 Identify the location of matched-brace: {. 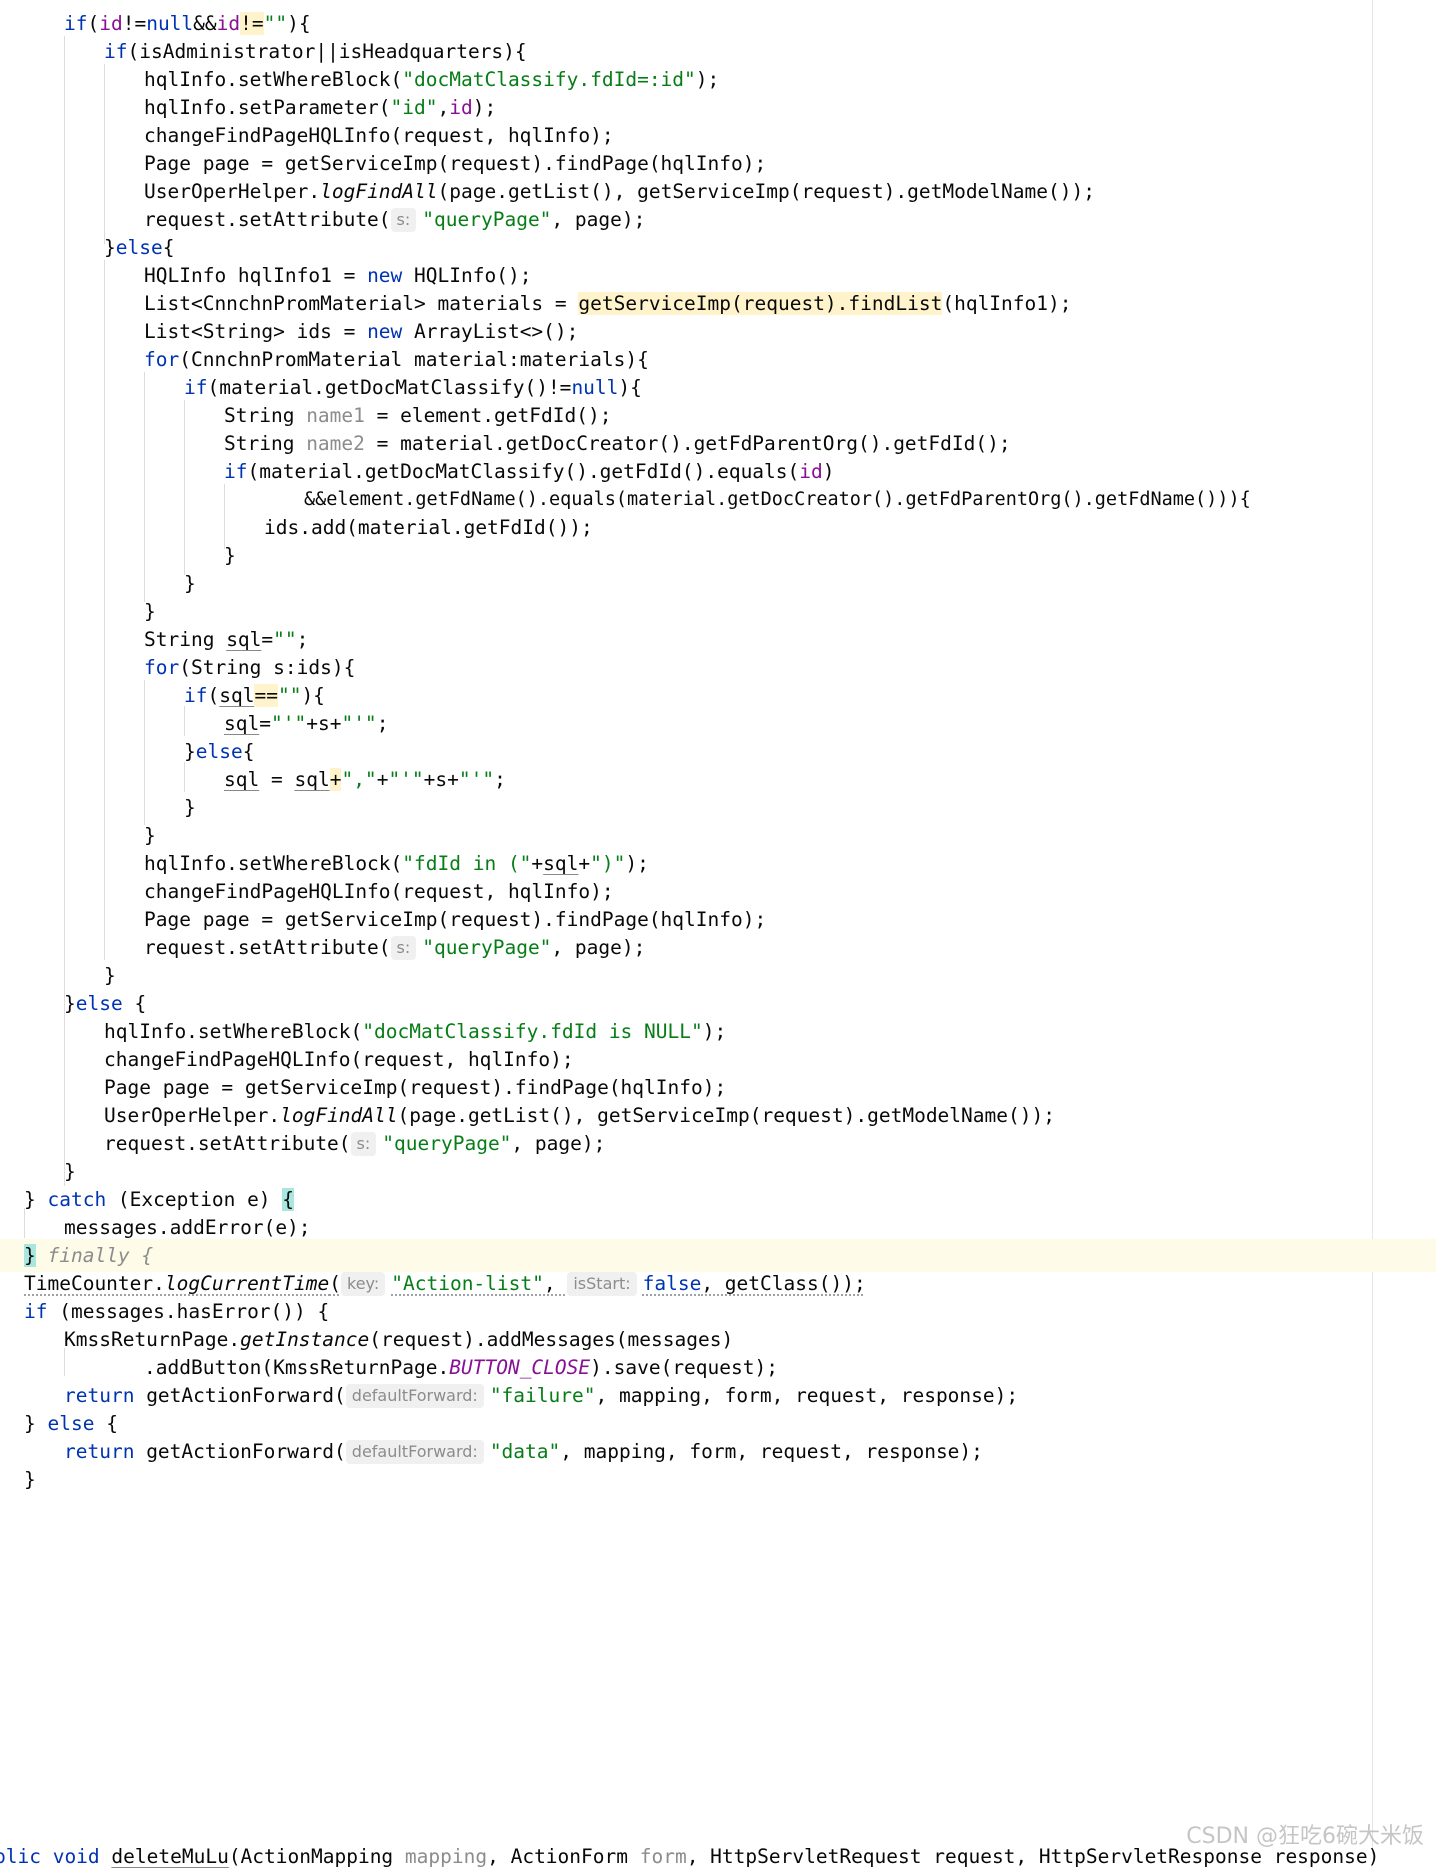
(288, 1199).